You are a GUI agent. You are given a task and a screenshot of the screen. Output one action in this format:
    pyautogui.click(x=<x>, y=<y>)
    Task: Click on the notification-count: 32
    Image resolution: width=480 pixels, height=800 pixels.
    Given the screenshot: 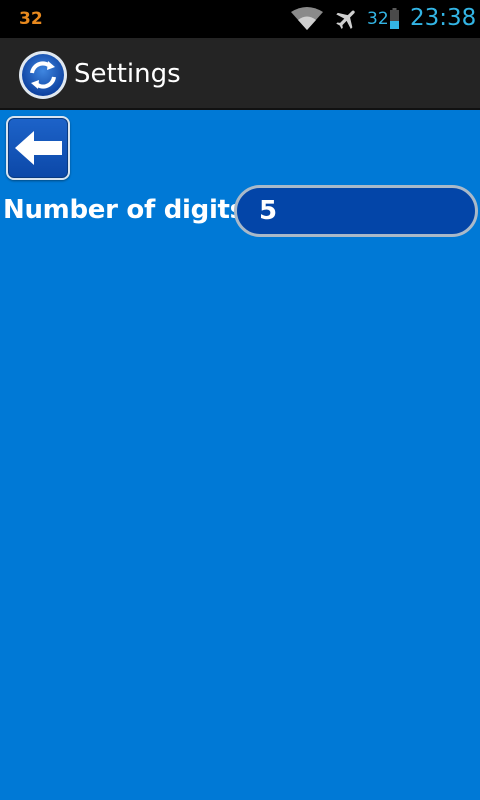 What is the action you would take?
    pyautogui.click(x=31, y=19)
    